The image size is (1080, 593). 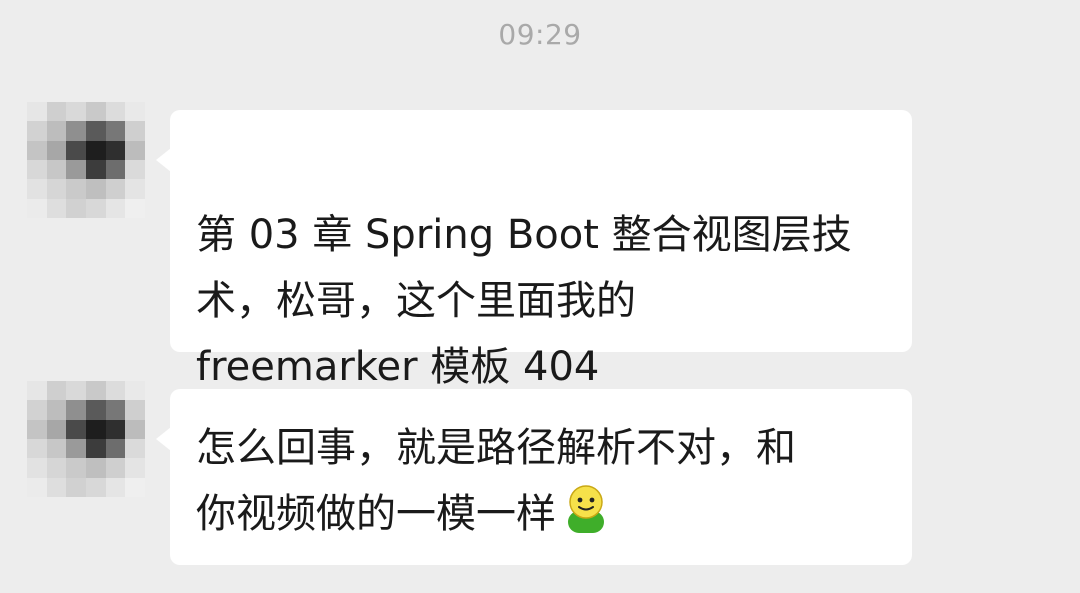 I want to click on message-timestamp: 09:29, so click(x=540, y=34).